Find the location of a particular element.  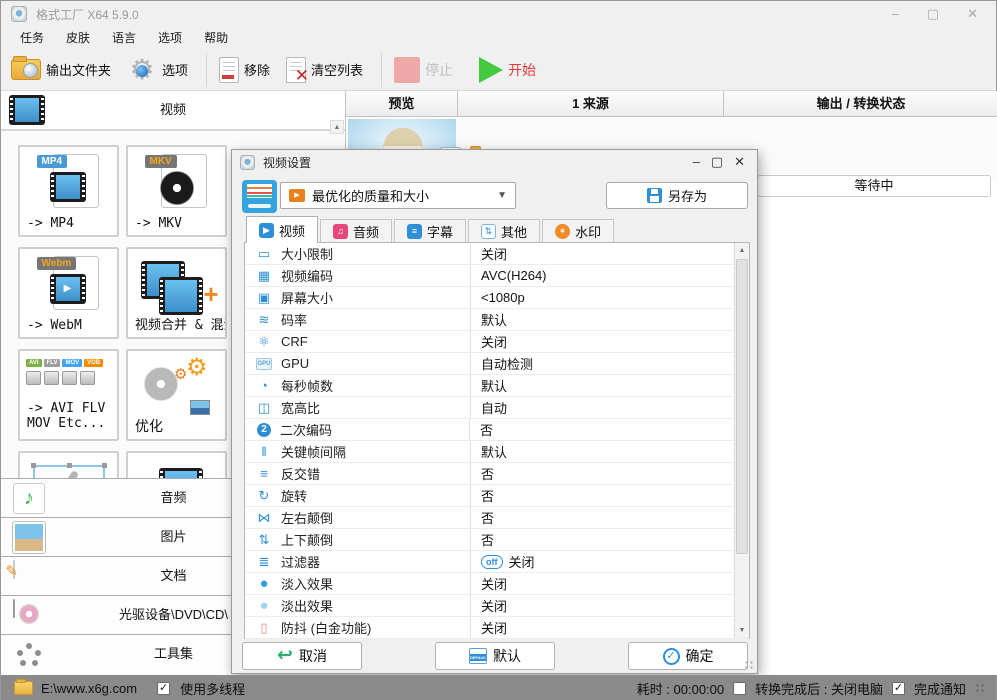

dialog-minimize-icon: – is located at coordinates (696, 162).